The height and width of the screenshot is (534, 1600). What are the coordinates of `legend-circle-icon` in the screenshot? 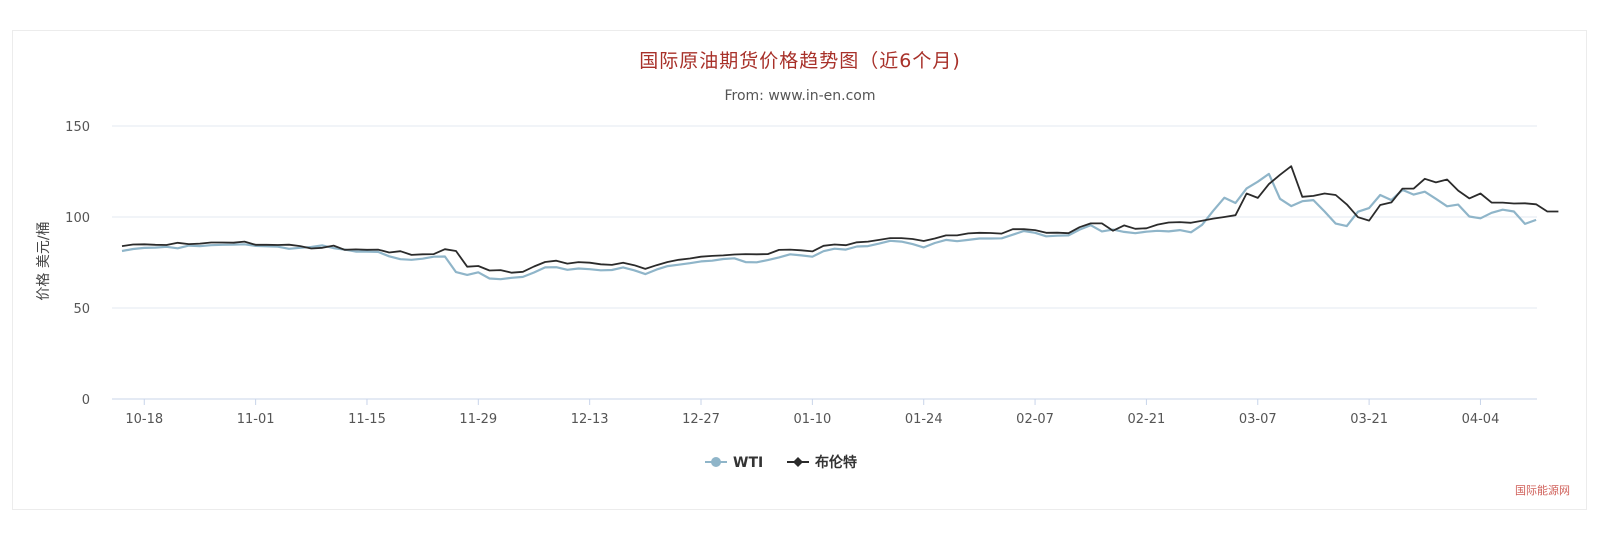 It's located at (716, 462).